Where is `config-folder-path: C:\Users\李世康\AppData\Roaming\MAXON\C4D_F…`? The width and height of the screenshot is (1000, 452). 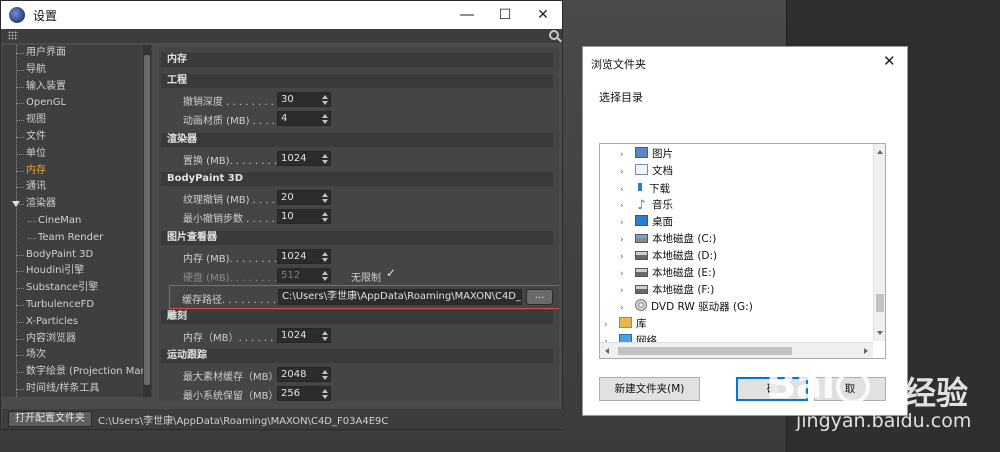
config-folder-path: C:\Users\李世康\AppData\Roaming\MAXON\C4D_F… is located at coordinates (243, 421).